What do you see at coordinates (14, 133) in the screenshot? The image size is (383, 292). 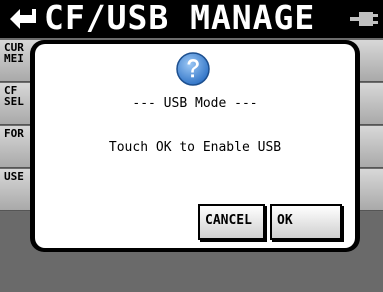 I see `menu-item-label: FOR` at bounding box center [14, 133].